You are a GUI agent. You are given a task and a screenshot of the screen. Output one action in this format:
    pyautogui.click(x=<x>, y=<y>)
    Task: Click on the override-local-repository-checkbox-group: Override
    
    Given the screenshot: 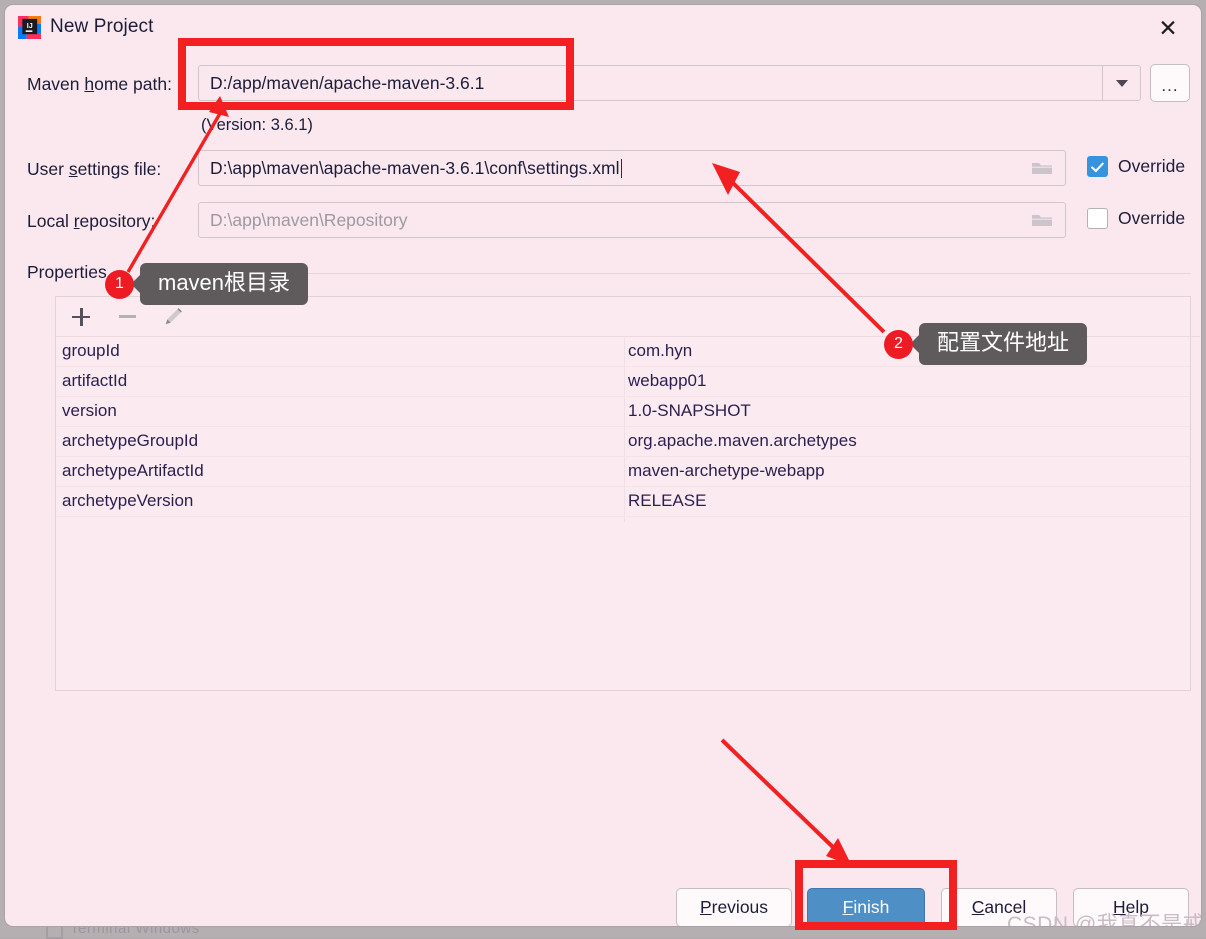 What is the action you would take?
    pyautogui.click(x=1136, y=218)
    